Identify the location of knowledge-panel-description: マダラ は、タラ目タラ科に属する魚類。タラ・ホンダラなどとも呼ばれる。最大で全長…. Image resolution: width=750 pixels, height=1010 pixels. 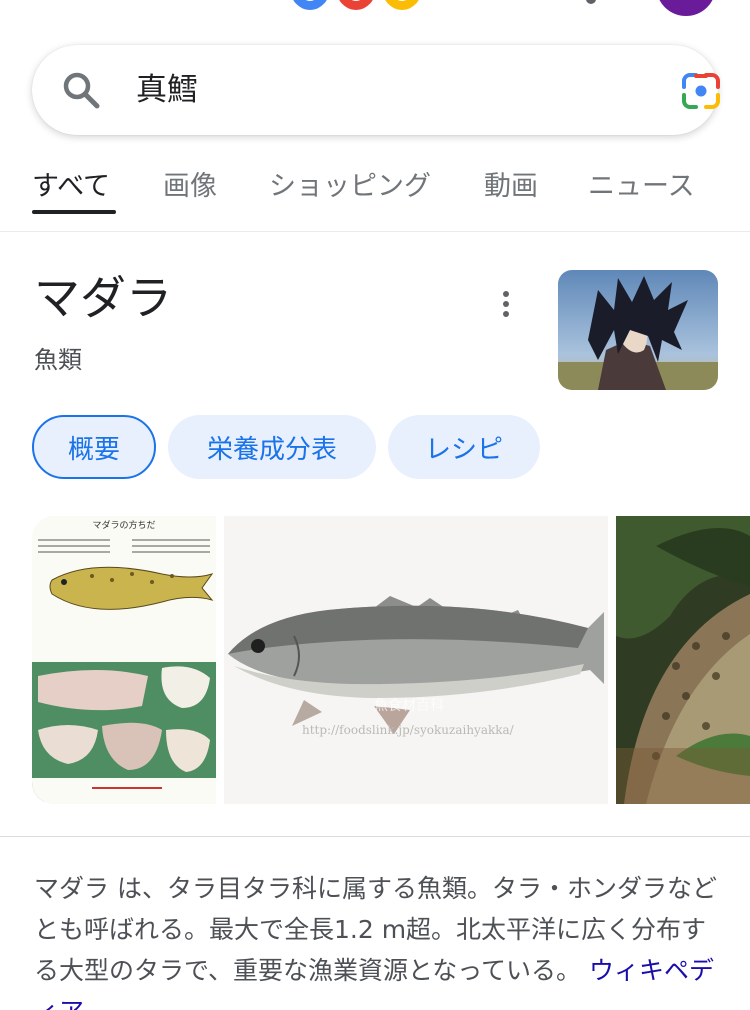
(379, 939).